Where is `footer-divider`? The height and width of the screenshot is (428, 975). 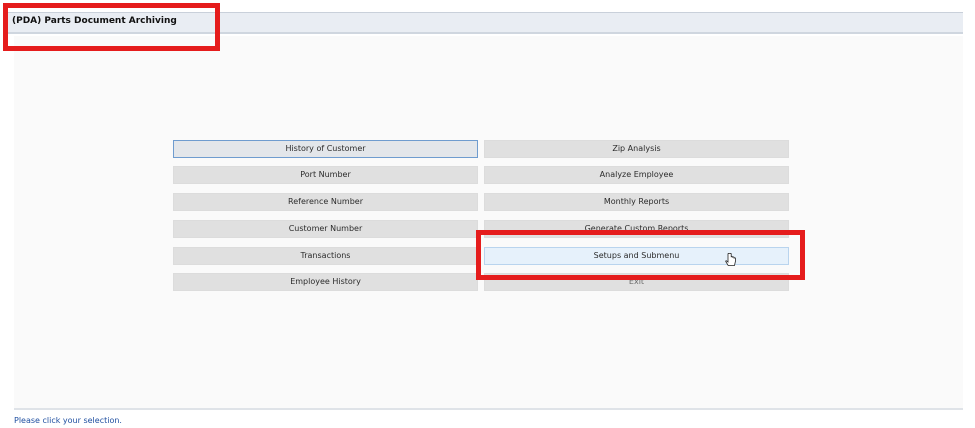
footer-divider is located at coordinates (488, 409).